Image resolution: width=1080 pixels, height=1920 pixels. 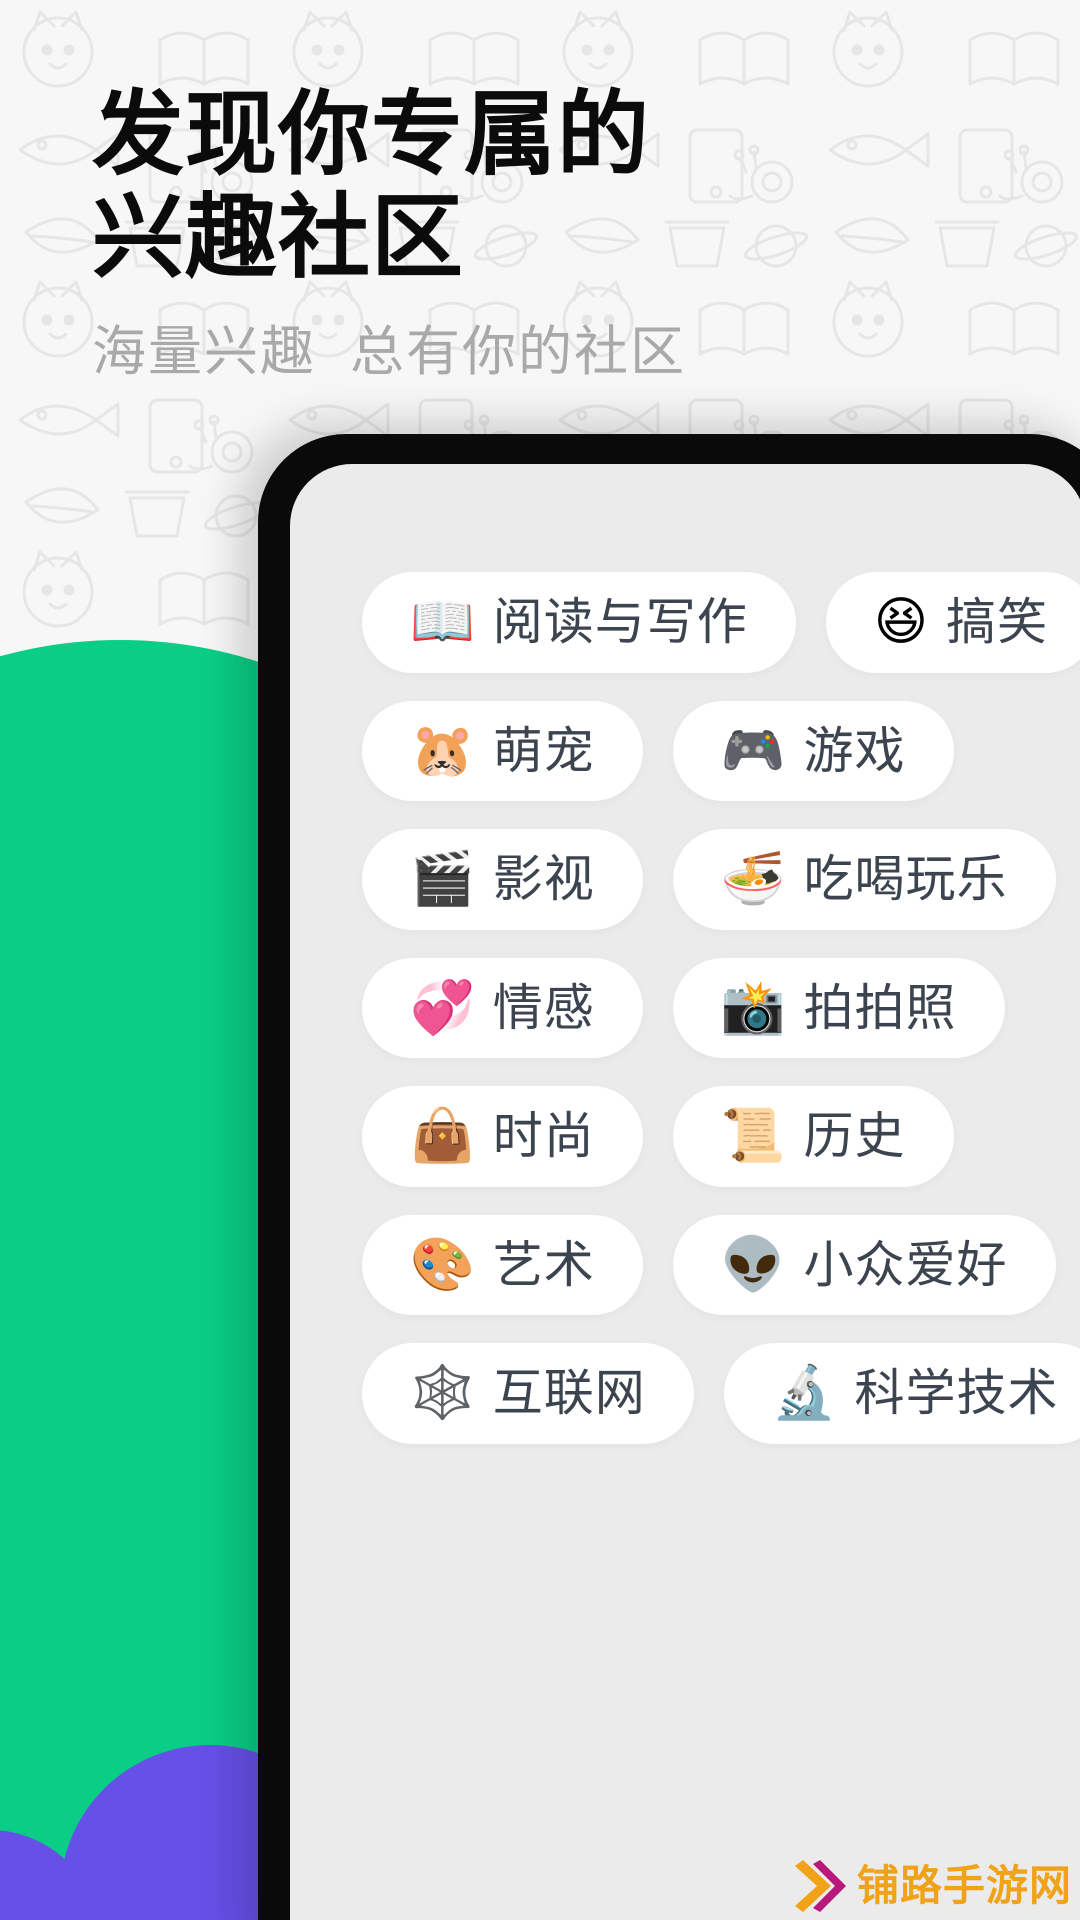 I want to click on watermark: 铺路手游网, so click(x=930, y=1886).